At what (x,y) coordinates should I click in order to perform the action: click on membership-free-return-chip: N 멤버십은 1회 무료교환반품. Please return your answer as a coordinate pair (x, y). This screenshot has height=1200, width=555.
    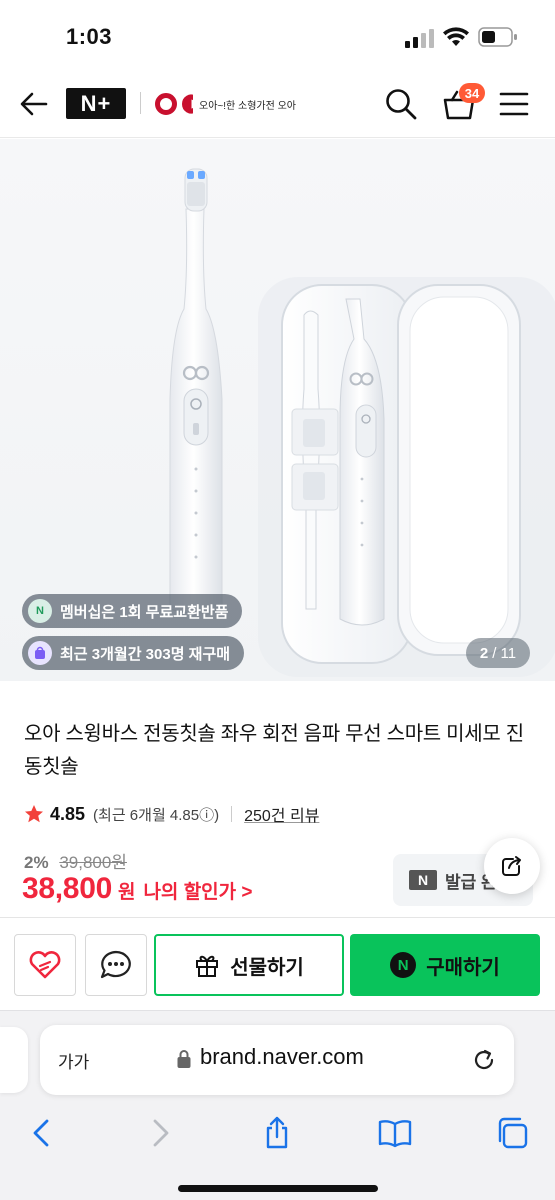
    Looking at the image, I should click on (132, 611).